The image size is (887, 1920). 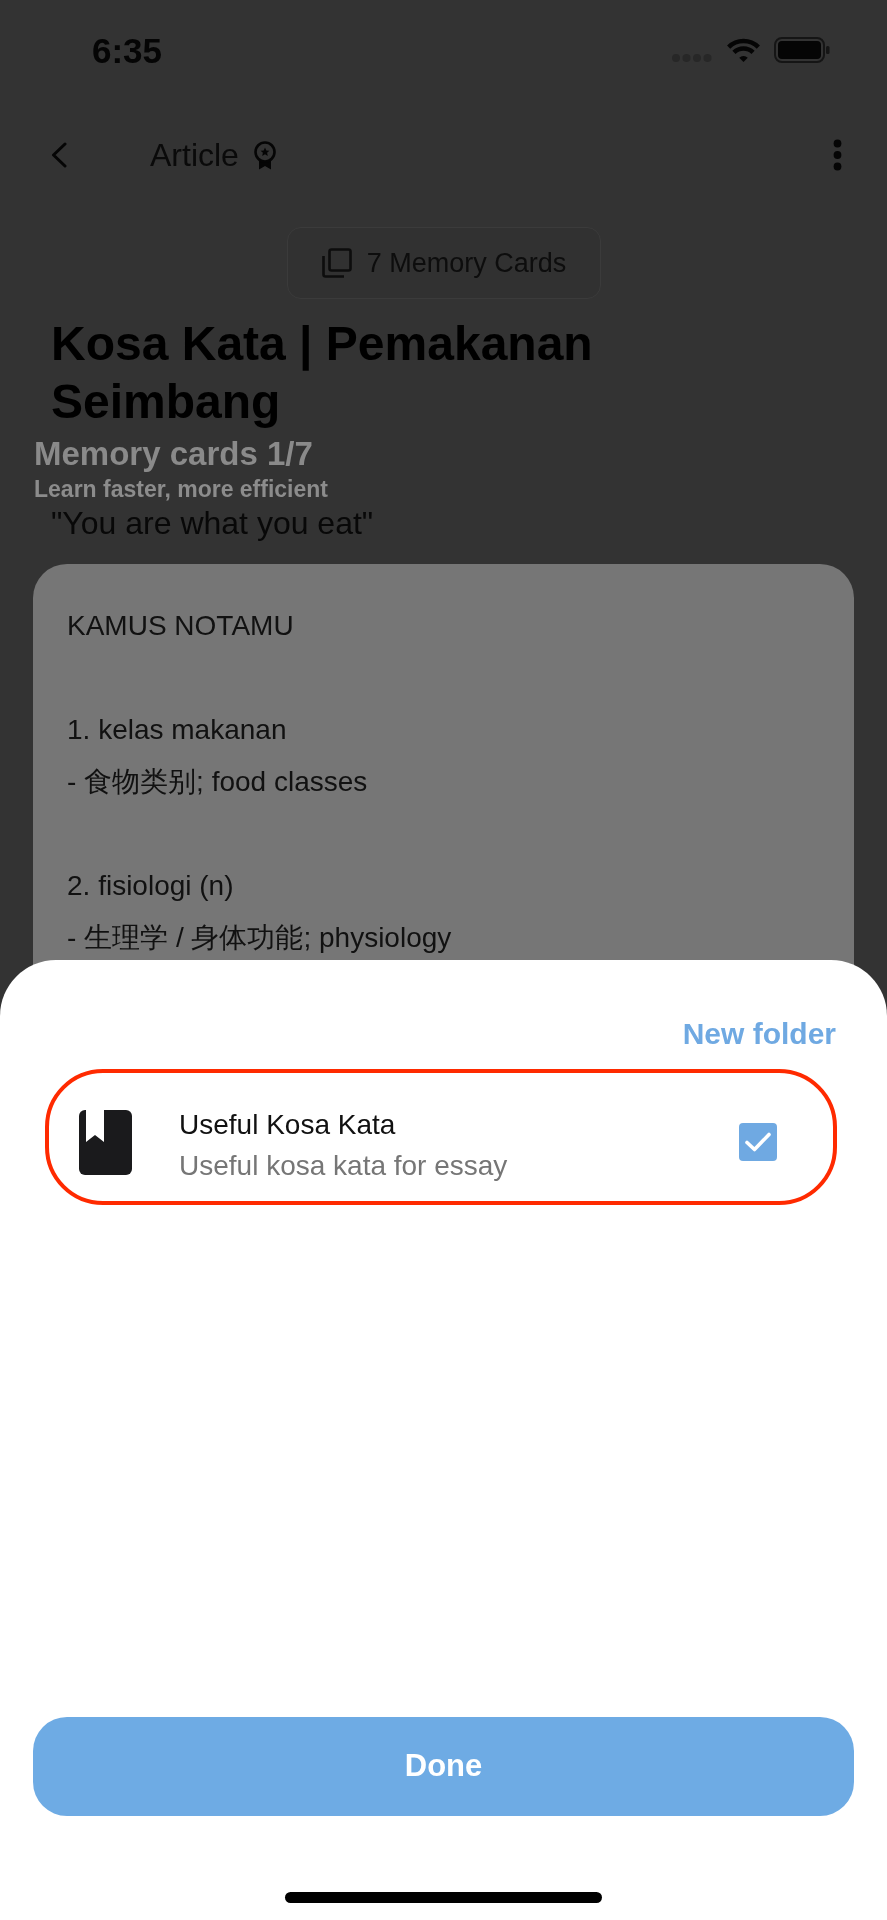 What do you see at coordinates (181, 489) in the screenshot?
I see `memory-cards-subtitle: Learn faster, more efficient` at bounding box center [181, 489].